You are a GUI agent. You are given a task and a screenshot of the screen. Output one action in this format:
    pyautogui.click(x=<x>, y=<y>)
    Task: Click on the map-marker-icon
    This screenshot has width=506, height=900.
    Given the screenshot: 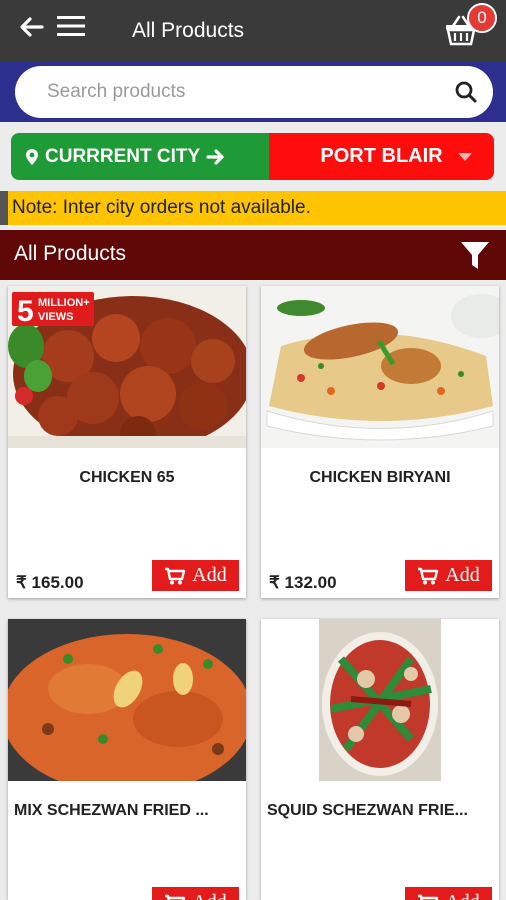 What is the action you would take?
    pyautogui.click(x=32, y=156)
    